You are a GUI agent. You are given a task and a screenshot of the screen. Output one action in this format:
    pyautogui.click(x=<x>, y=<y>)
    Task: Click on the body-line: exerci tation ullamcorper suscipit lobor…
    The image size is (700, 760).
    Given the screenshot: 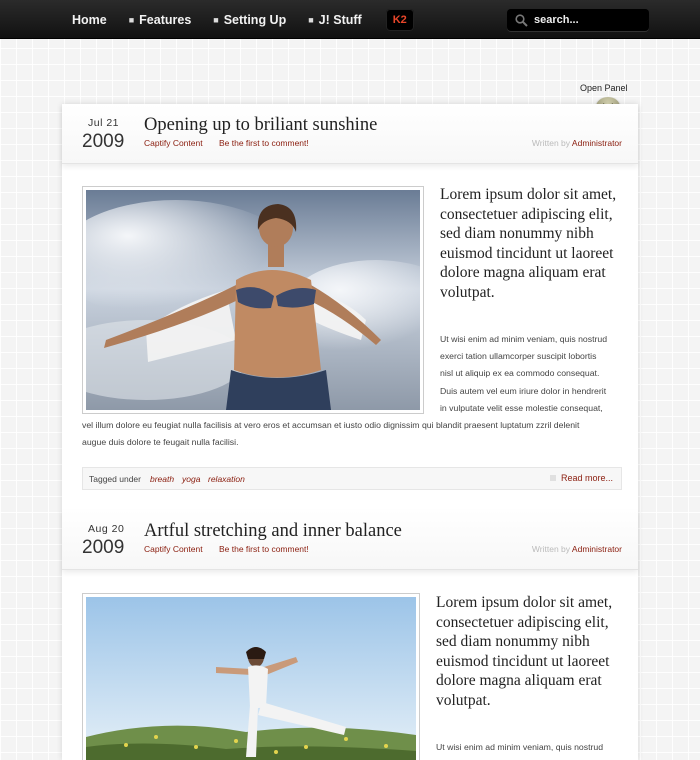 What is the action you would take?
    pyautogui.click(x=518, y=356)
    